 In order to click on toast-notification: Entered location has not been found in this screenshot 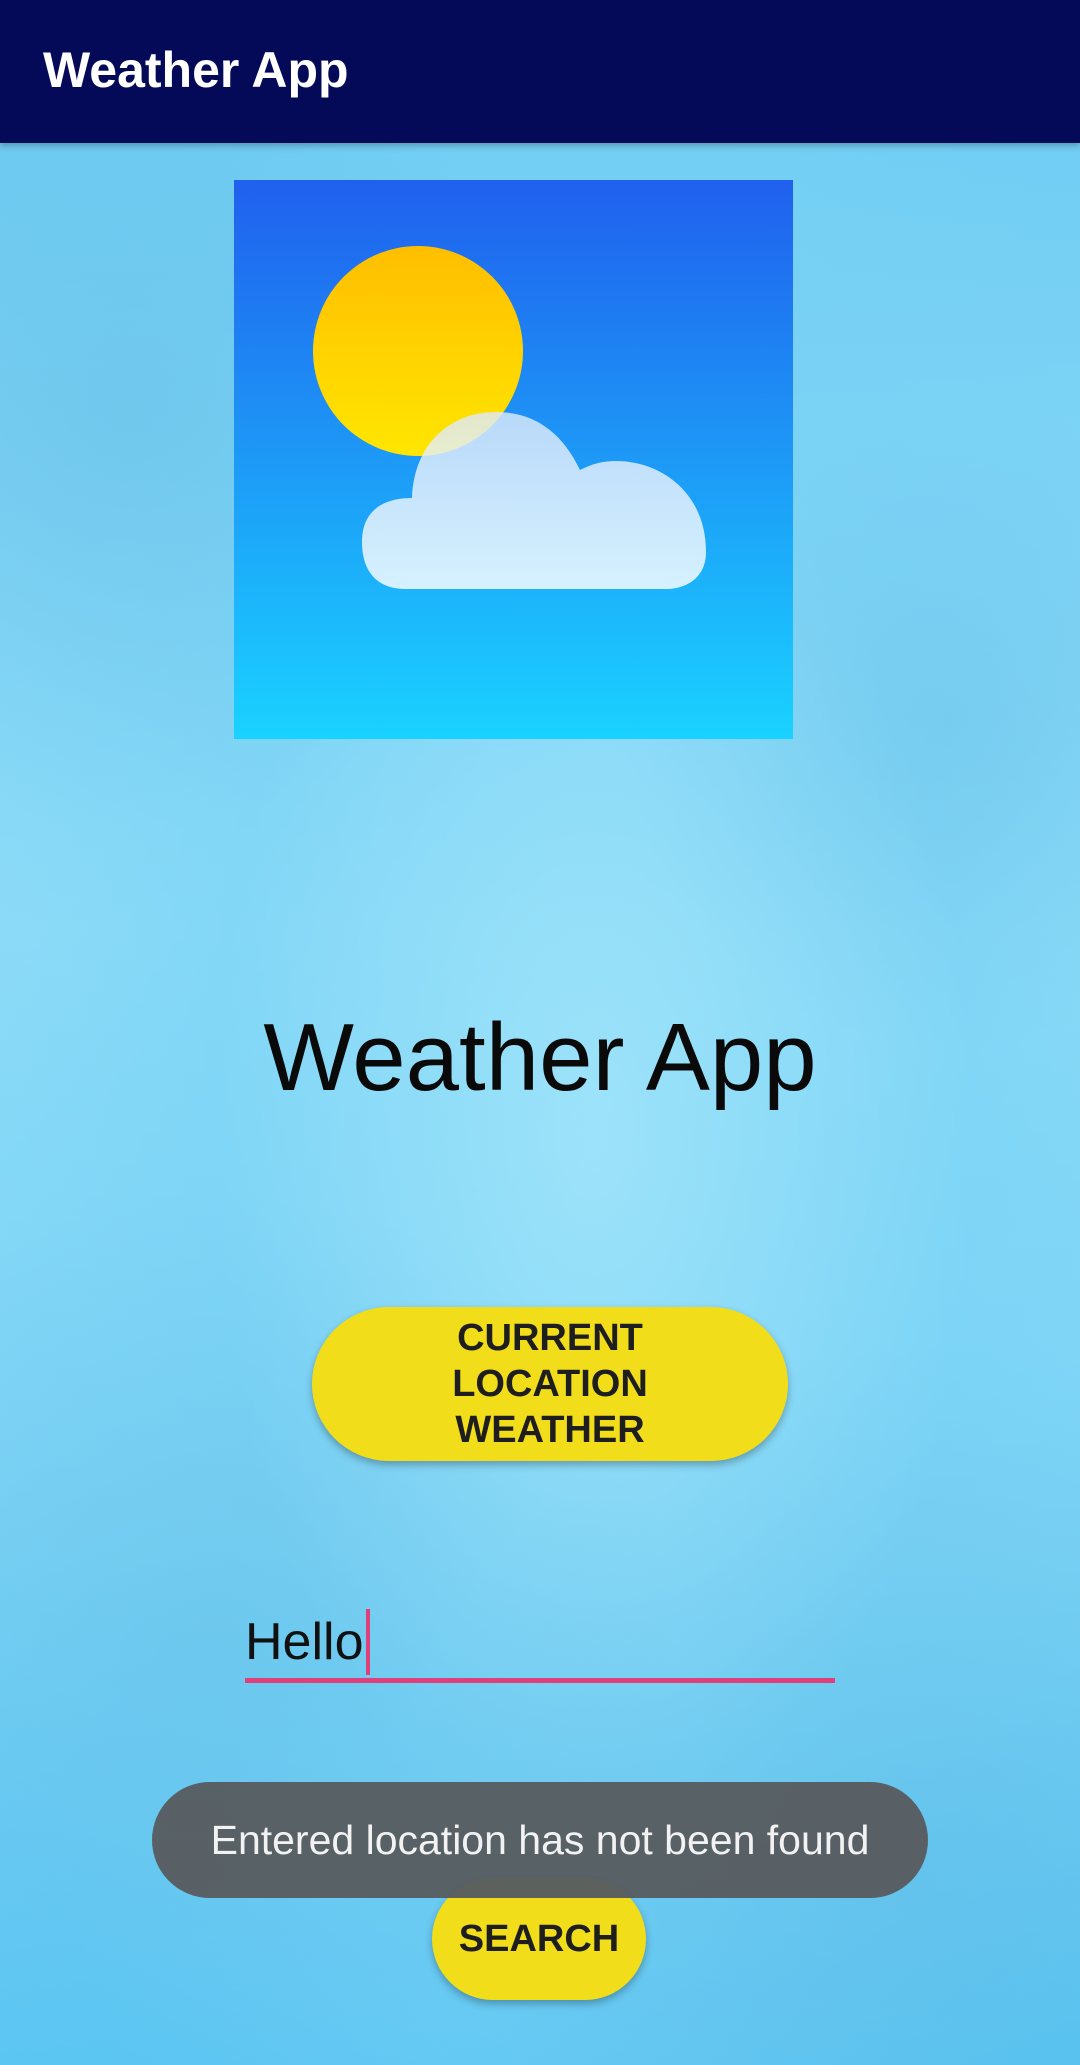, I will do `click(540, 1840)`.